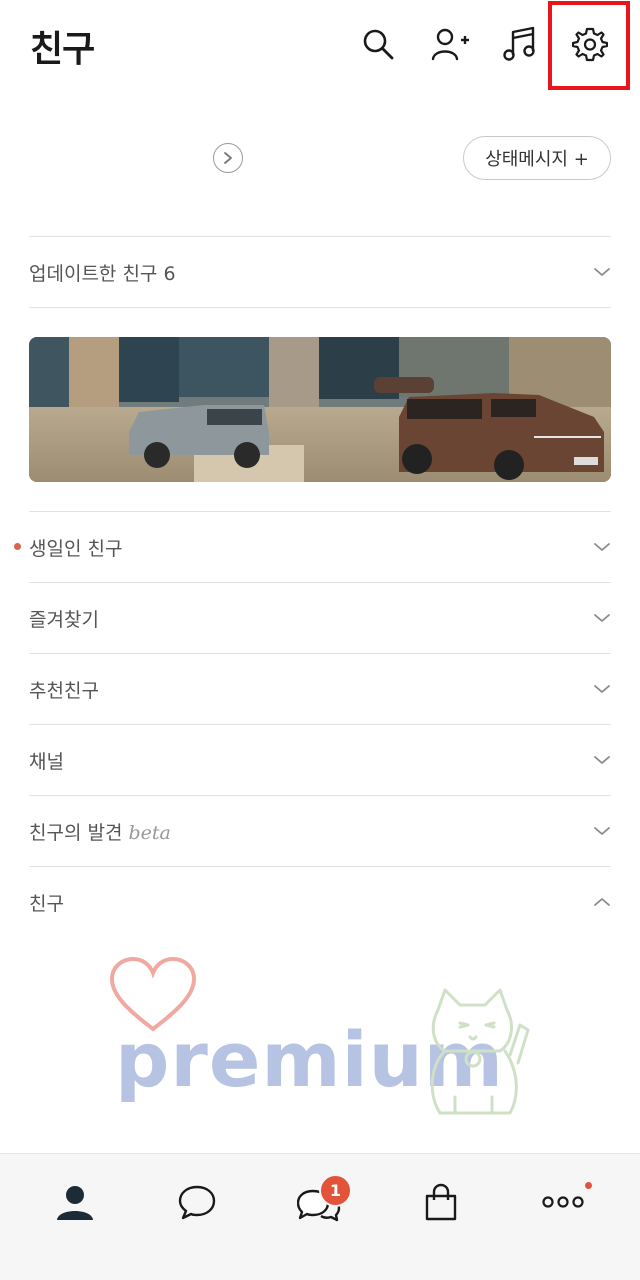 The width and height of the screenshot is (640, 1280). I want to click on person-icon, so click(75, 1203).